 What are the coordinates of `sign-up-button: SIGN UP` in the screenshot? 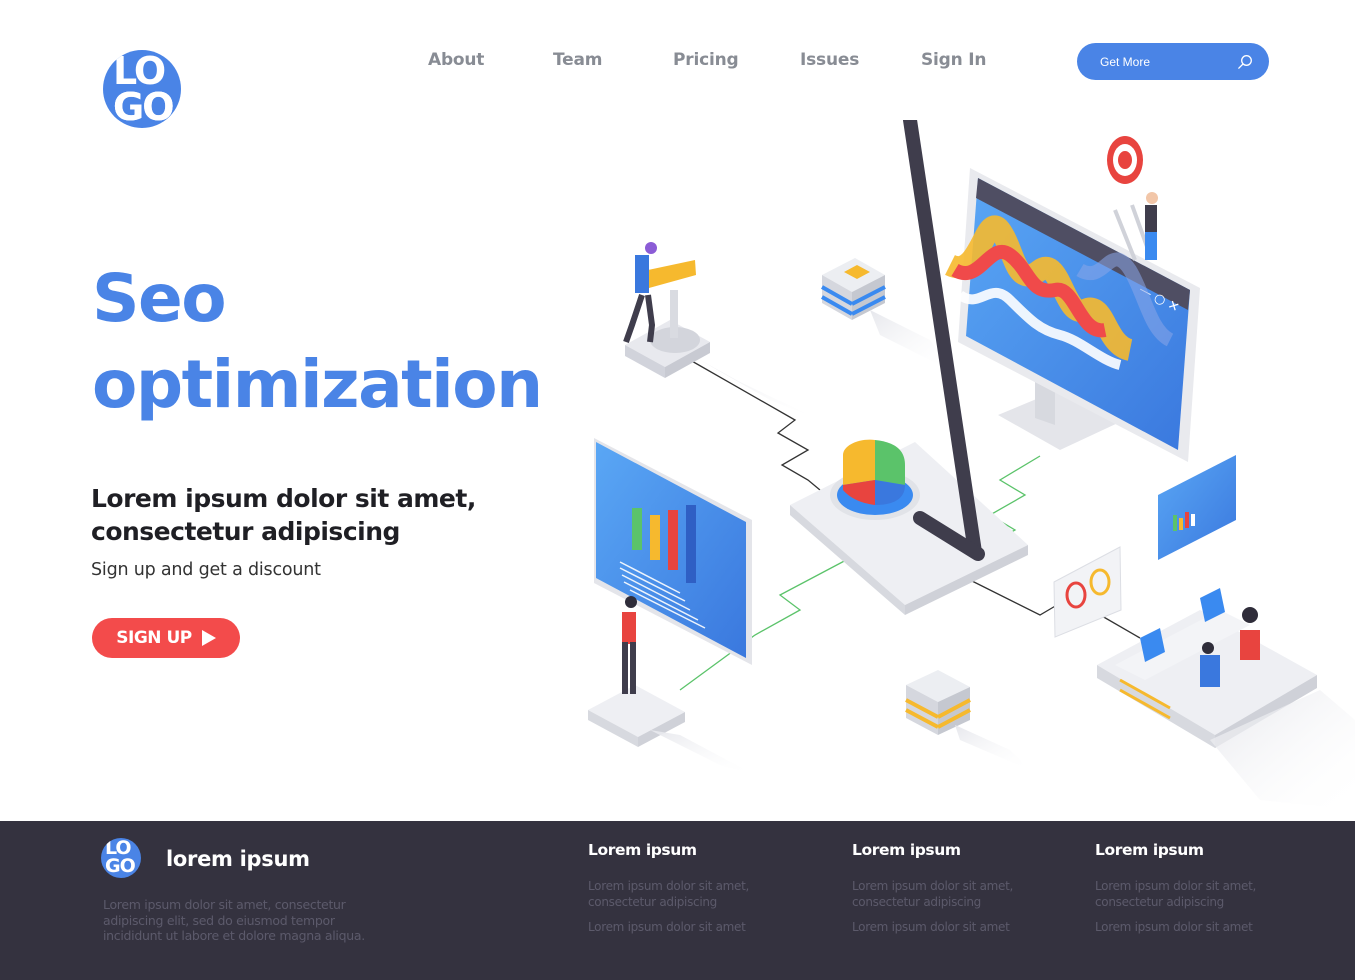 It's located at (166, 638).